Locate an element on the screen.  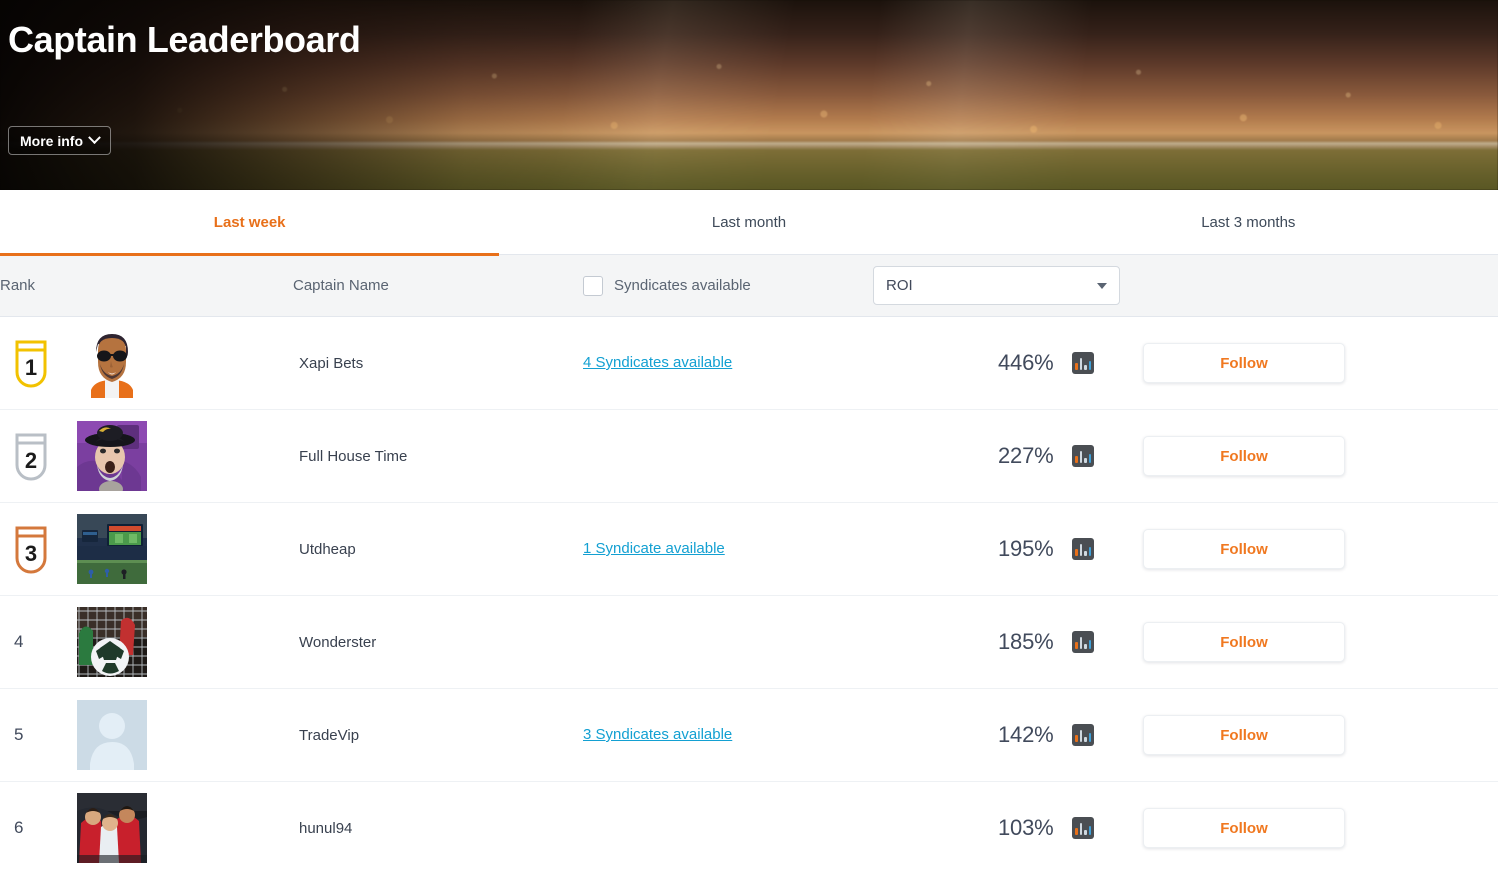
tab-last-week-label: Last week is located at coordinates (249, 222).